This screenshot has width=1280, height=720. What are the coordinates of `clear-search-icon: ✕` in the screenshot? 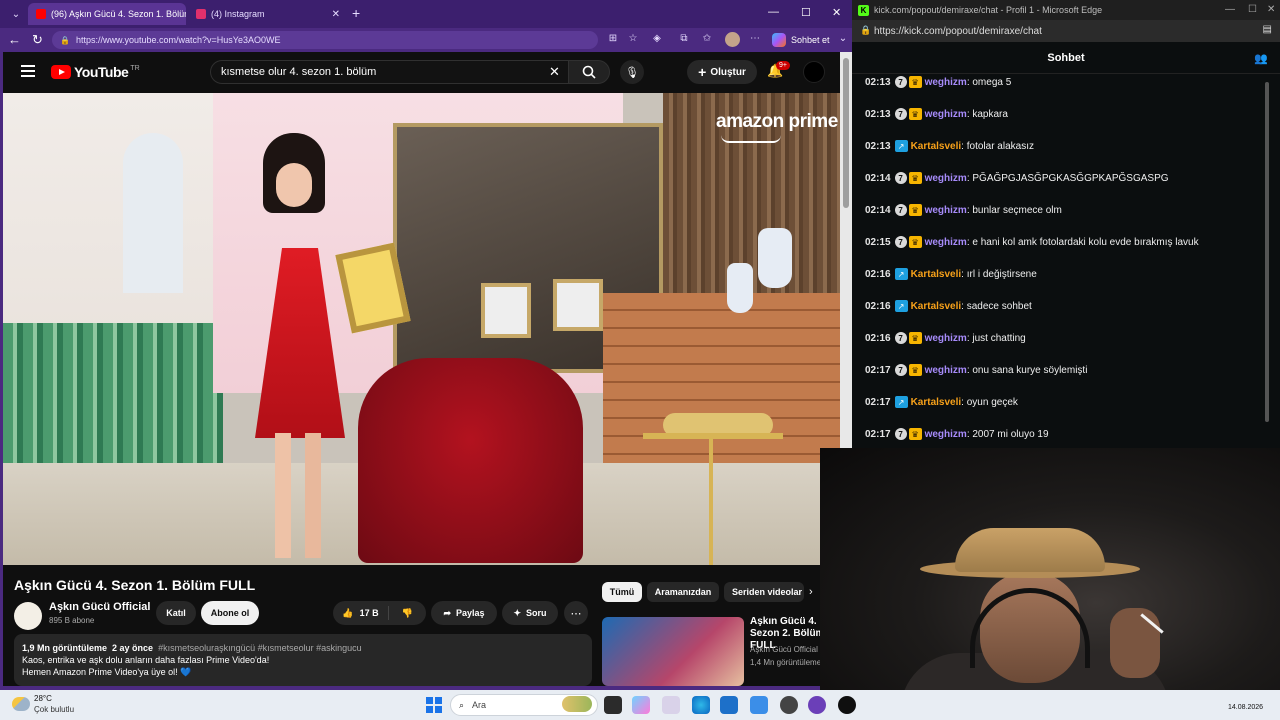 It's located at (554, 72).